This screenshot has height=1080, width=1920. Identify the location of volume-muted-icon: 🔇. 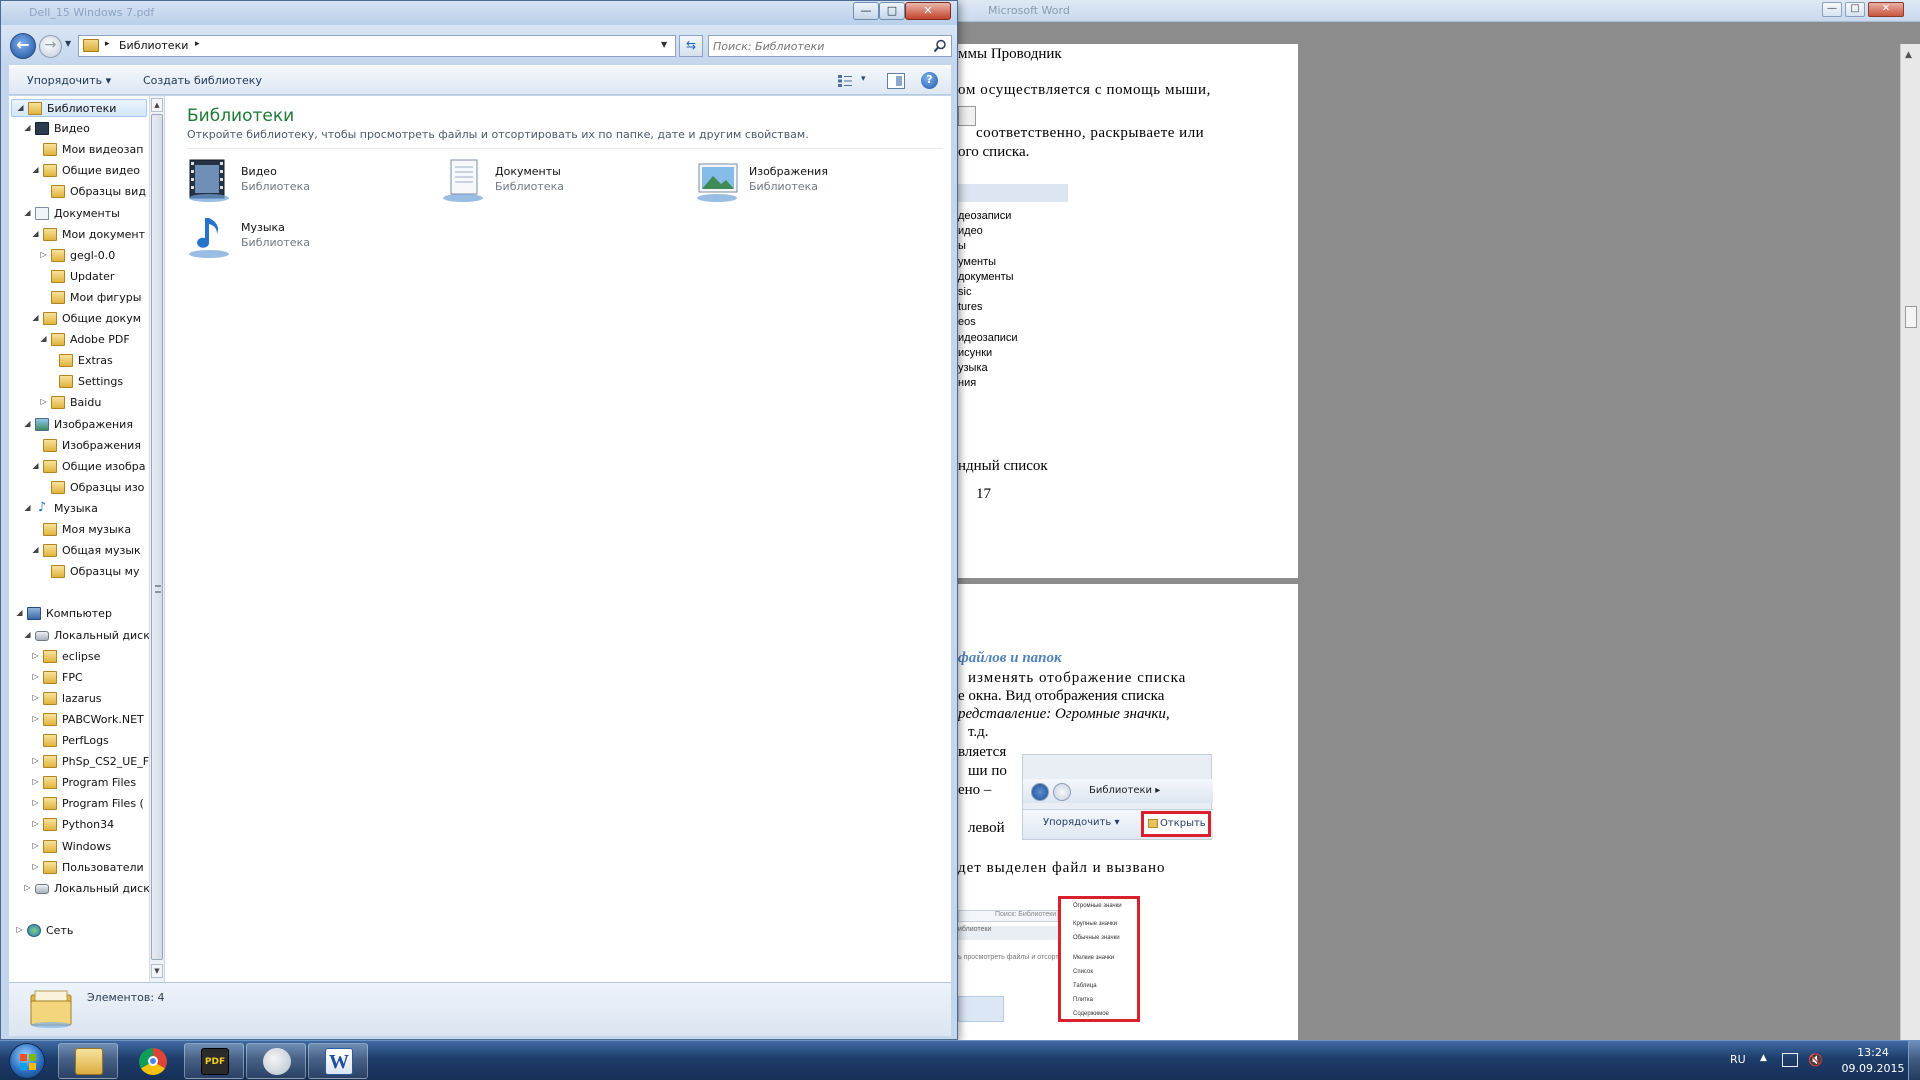
(1815, 1060).